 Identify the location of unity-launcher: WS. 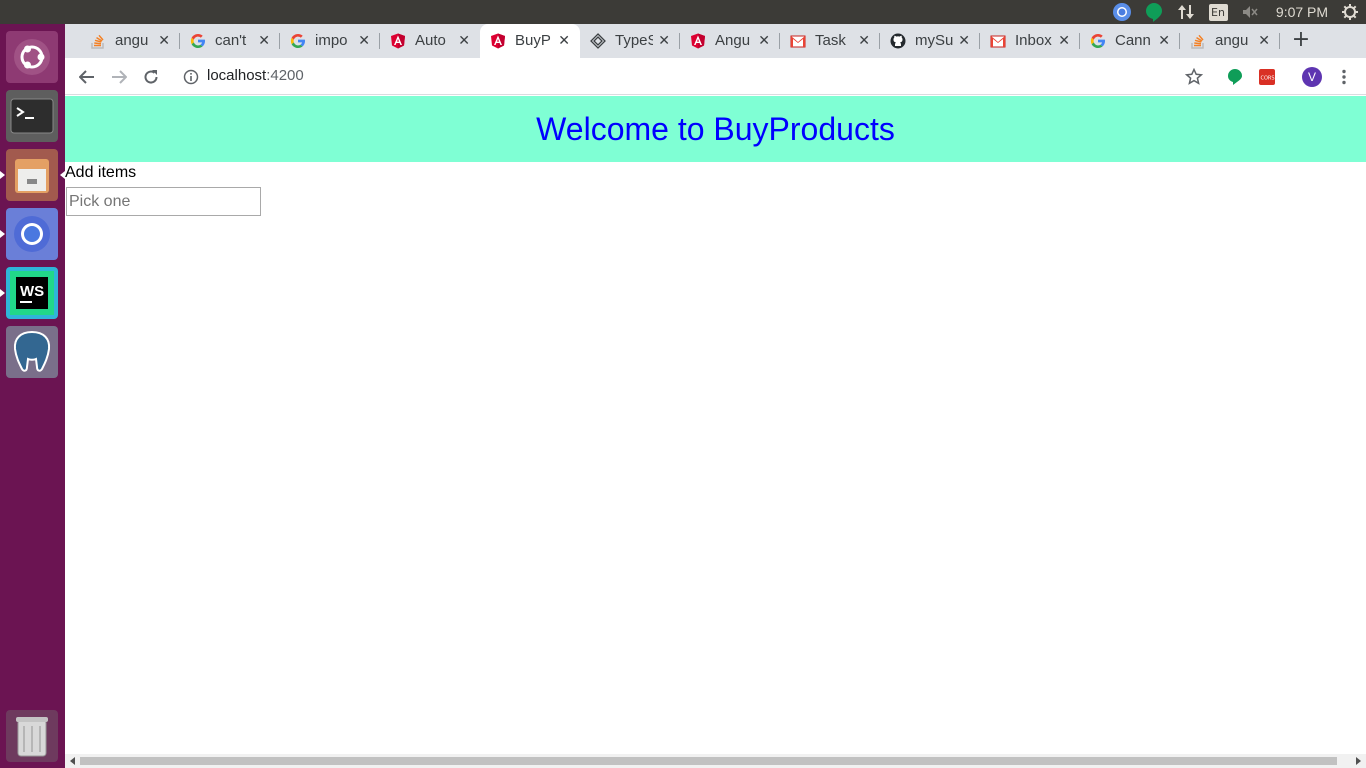
(32, 396).